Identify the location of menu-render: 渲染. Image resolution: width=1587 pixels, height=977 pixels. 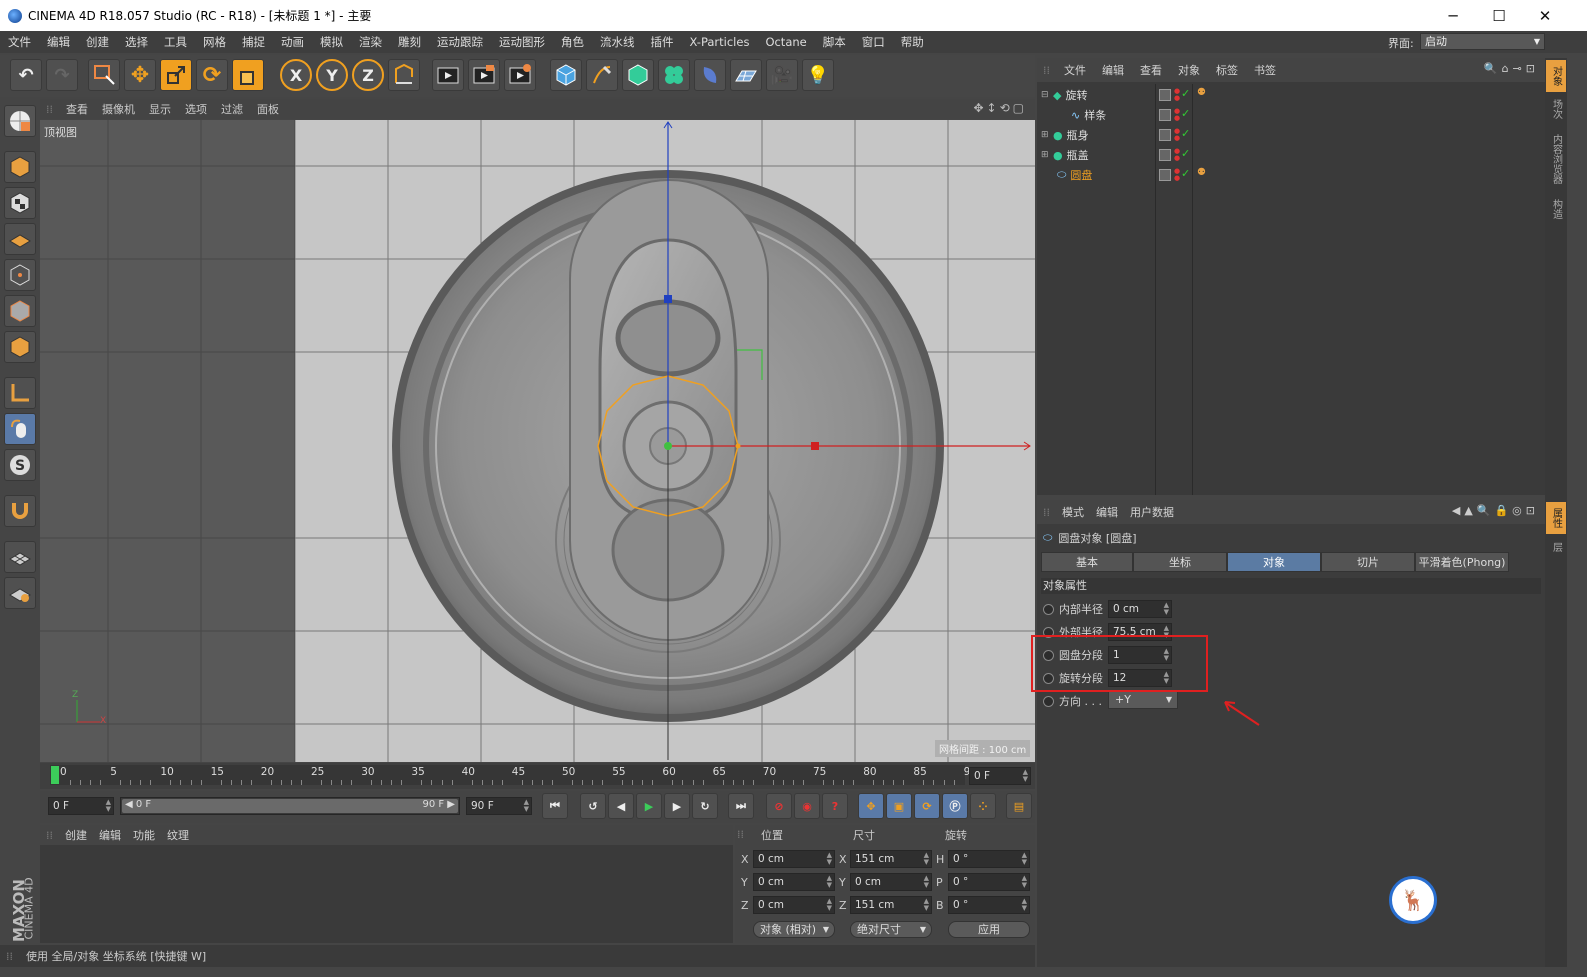
(370, 42).